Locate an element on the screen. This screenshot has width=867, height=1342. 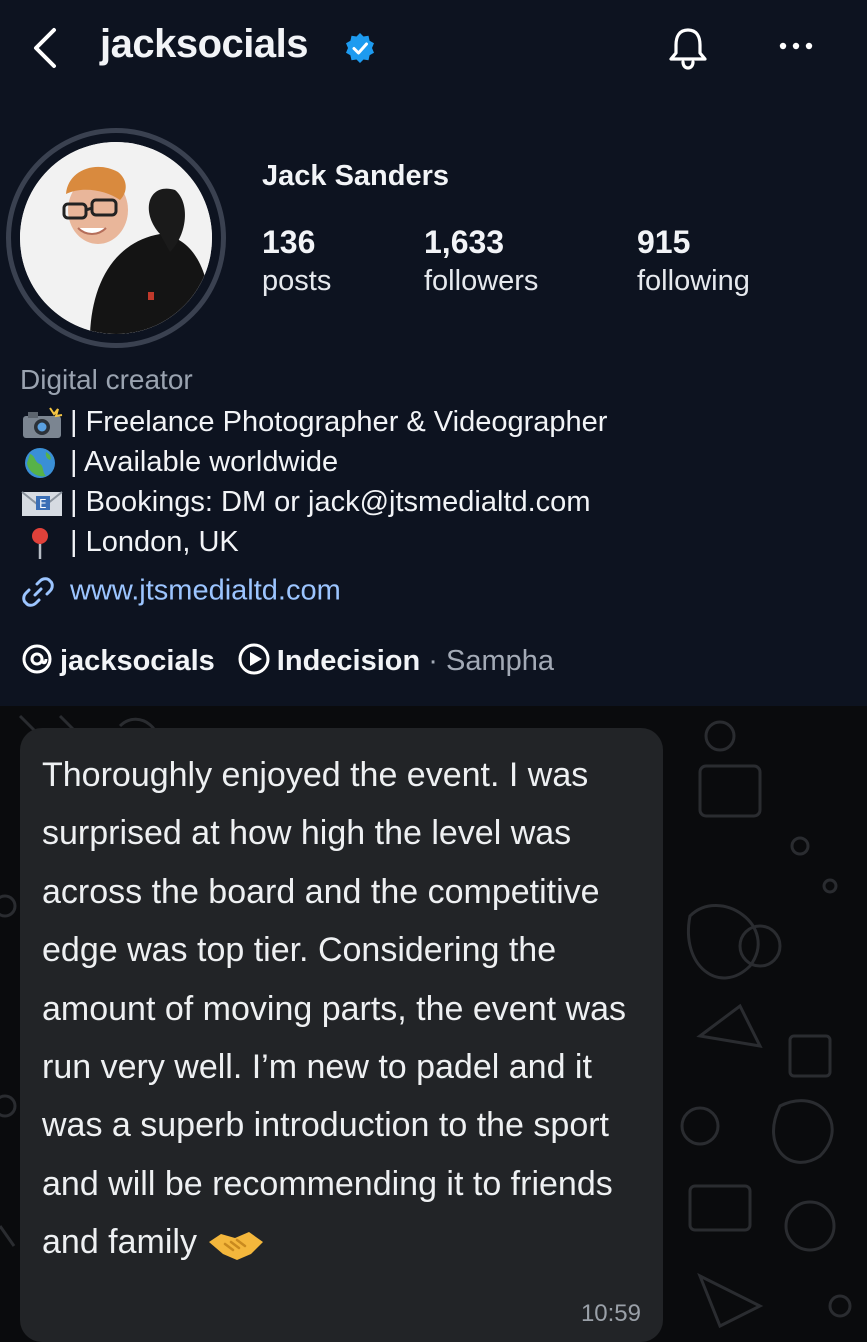
handshake-icon is located at coordinates (235, 1246).